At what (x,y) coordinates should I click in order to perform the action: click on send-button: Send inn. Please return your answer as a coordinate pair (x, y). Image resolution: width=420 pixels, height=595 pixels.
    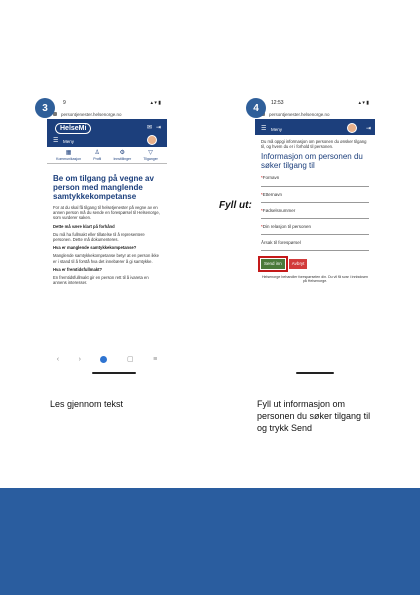
    Looking at the image, I should click on (273, 264).